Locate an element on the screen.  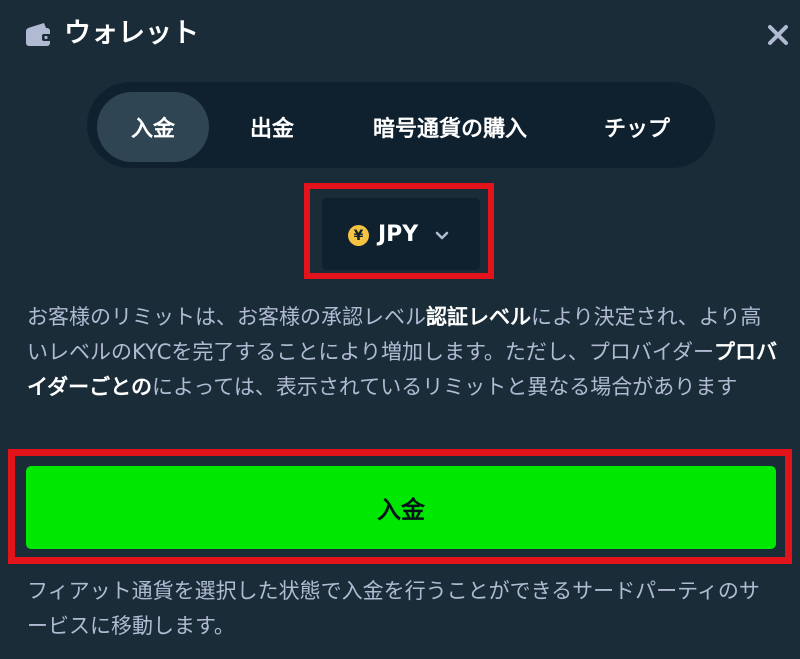
wallet-tabs: 入金 出金 暗号通貨の購入 チップ is located at coordinates (401, 125).